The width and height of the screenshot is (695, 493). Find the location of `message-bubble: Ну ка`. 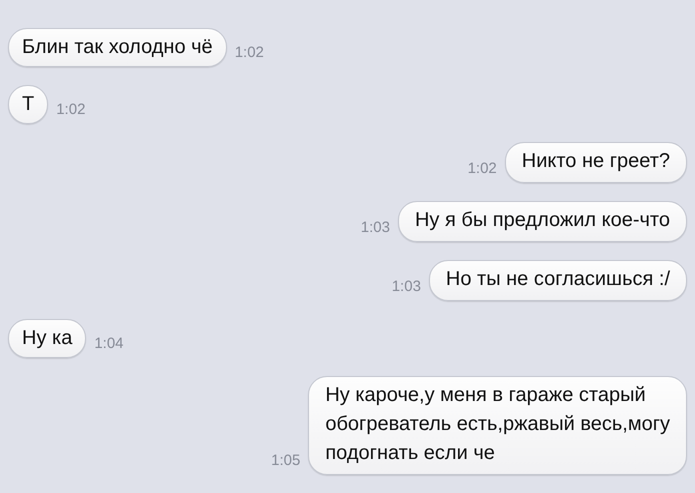

message-bubble: Ну ка is located at coordinates (47, 338).